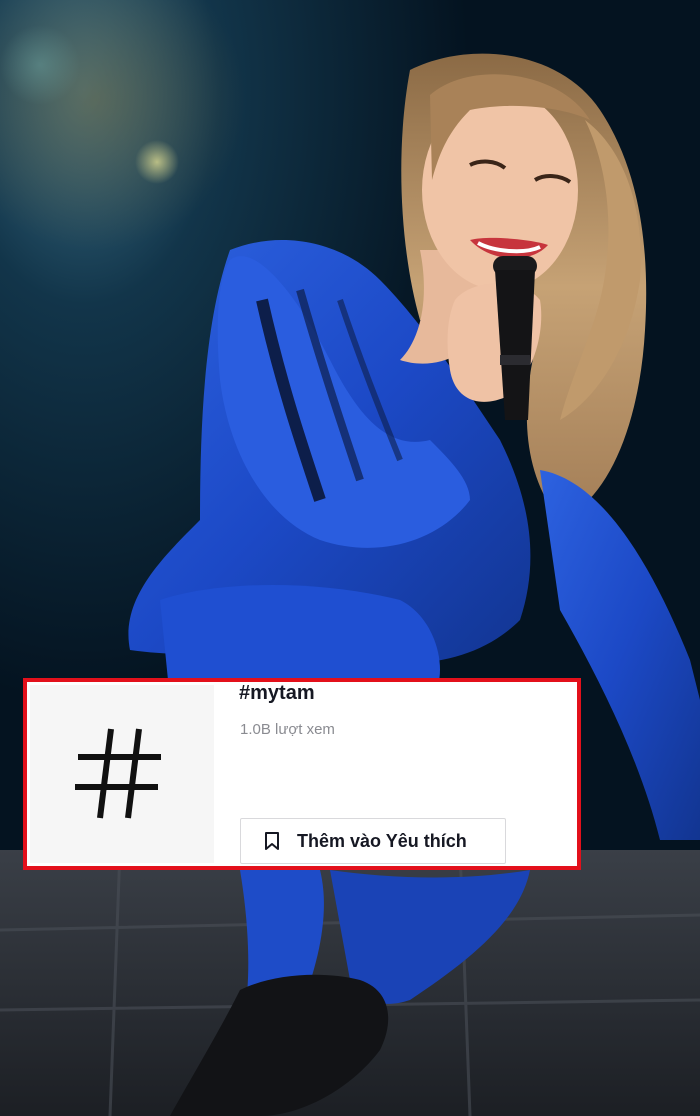  What do you see at coordinates (406, 774) in the screenshot?
I see `hashtag-info: #mytam 1.0B lượt xem Thêm vào Yêu thích` at bounding box center [406, 774].